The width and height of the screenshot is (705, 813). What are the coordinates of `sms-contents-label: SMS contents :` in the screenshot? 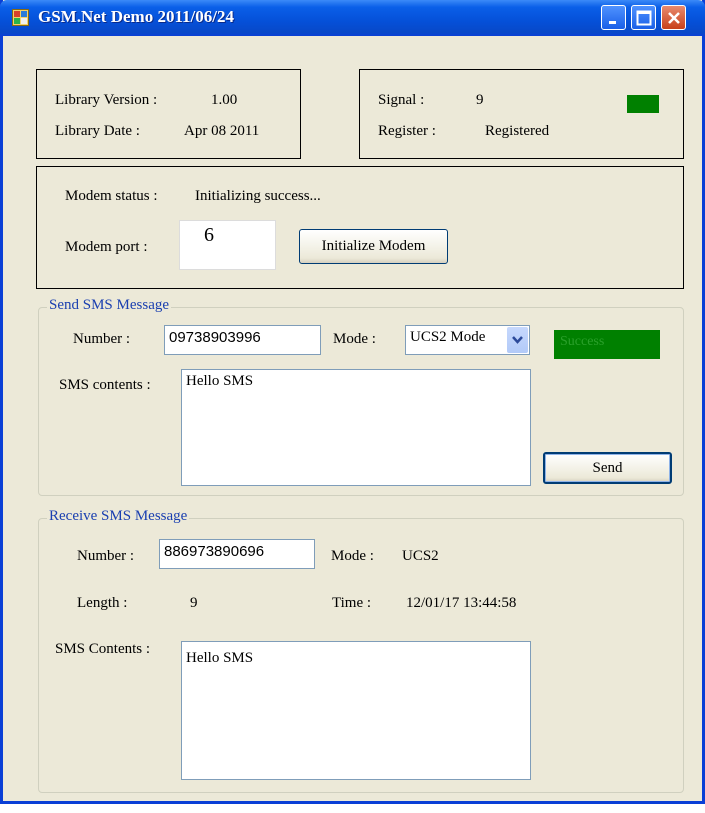 It's located at (105, 385).